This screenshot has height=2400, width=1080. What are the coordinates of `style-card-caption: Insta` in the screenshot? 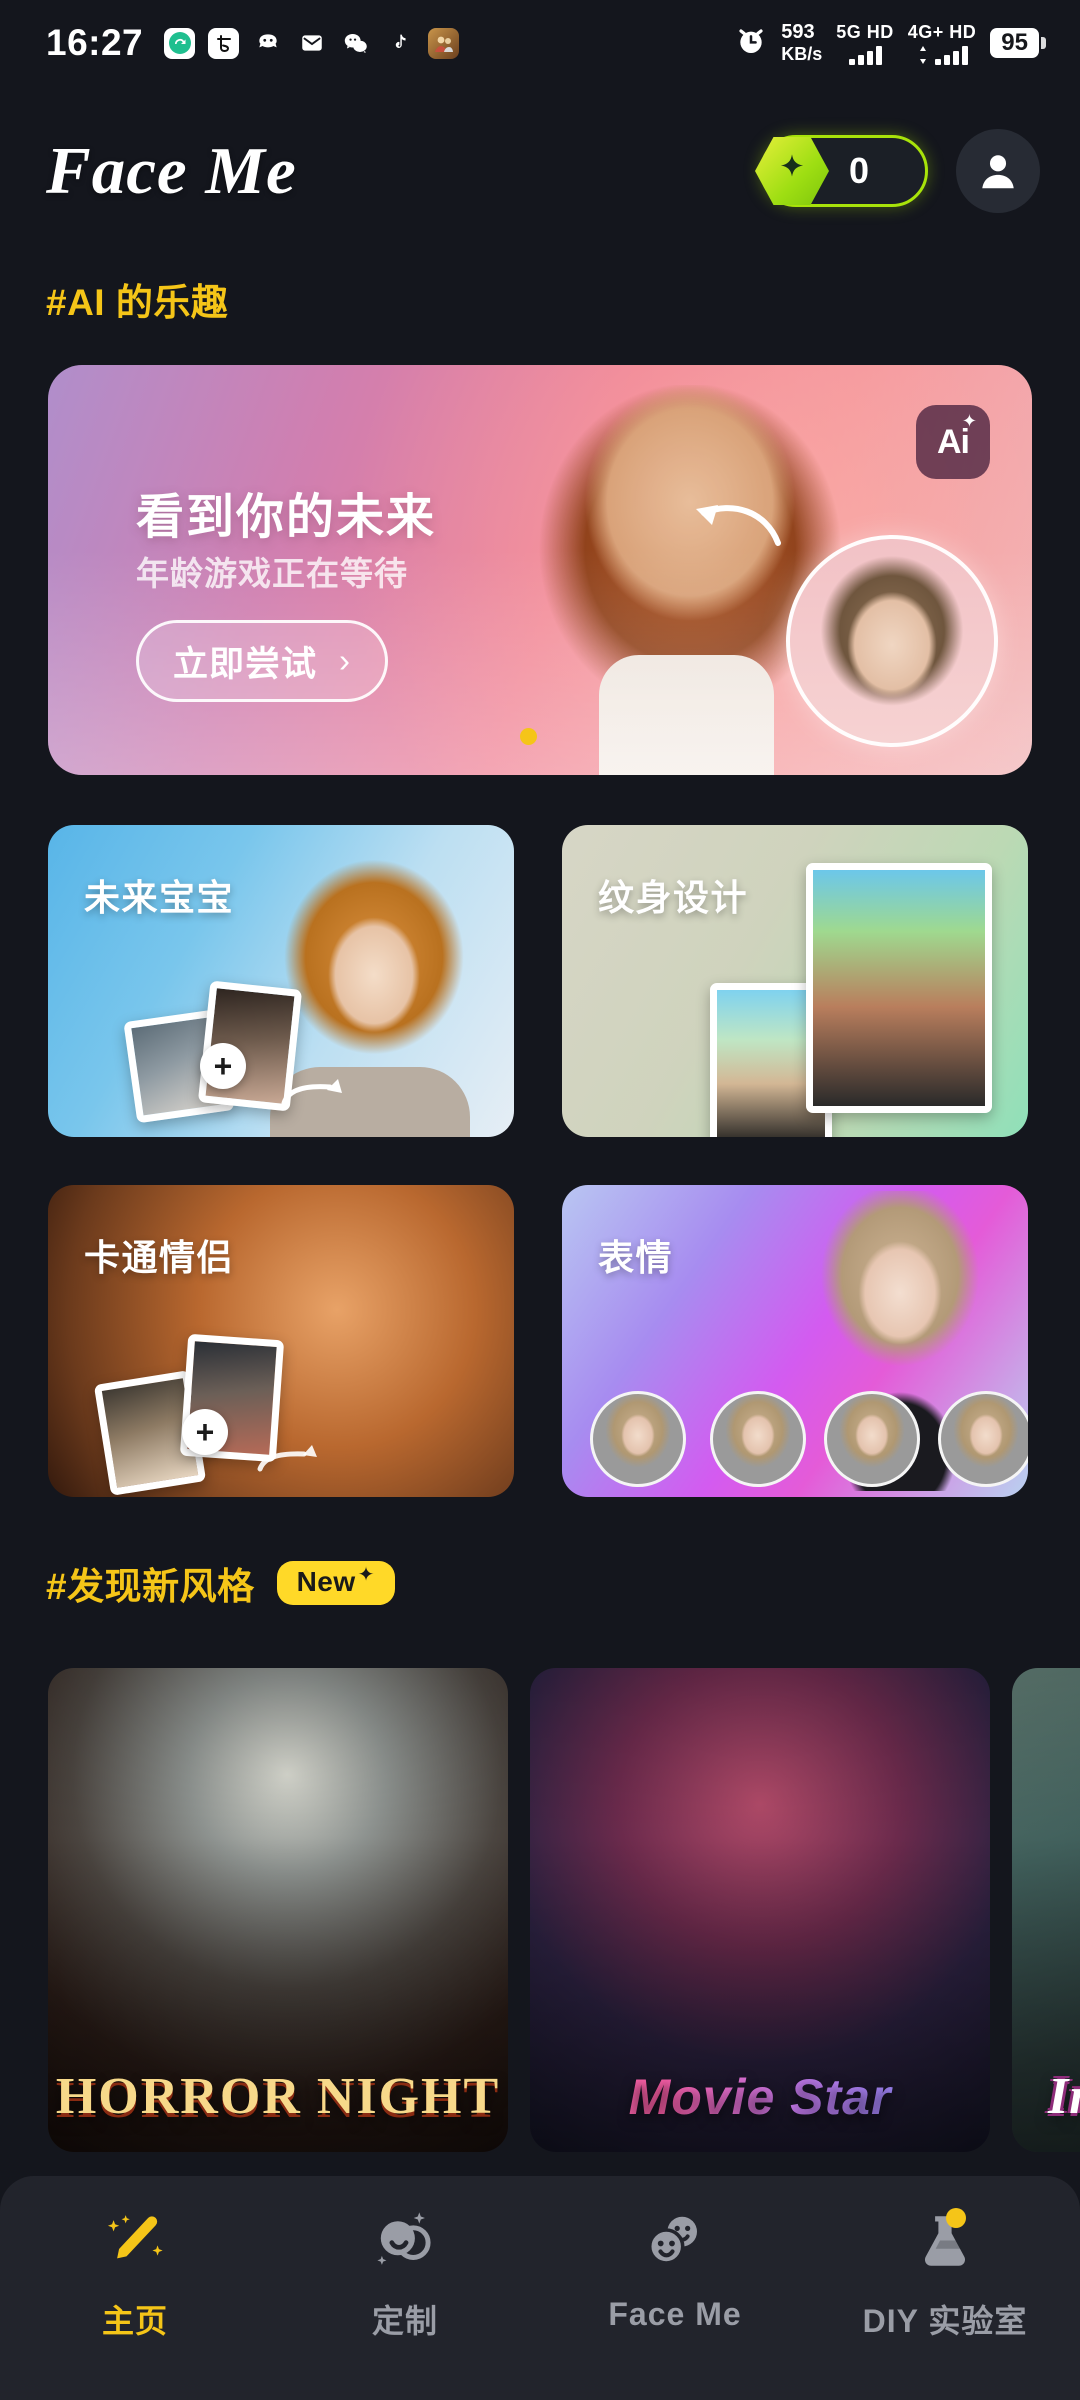 It's located at (1064, 2096).